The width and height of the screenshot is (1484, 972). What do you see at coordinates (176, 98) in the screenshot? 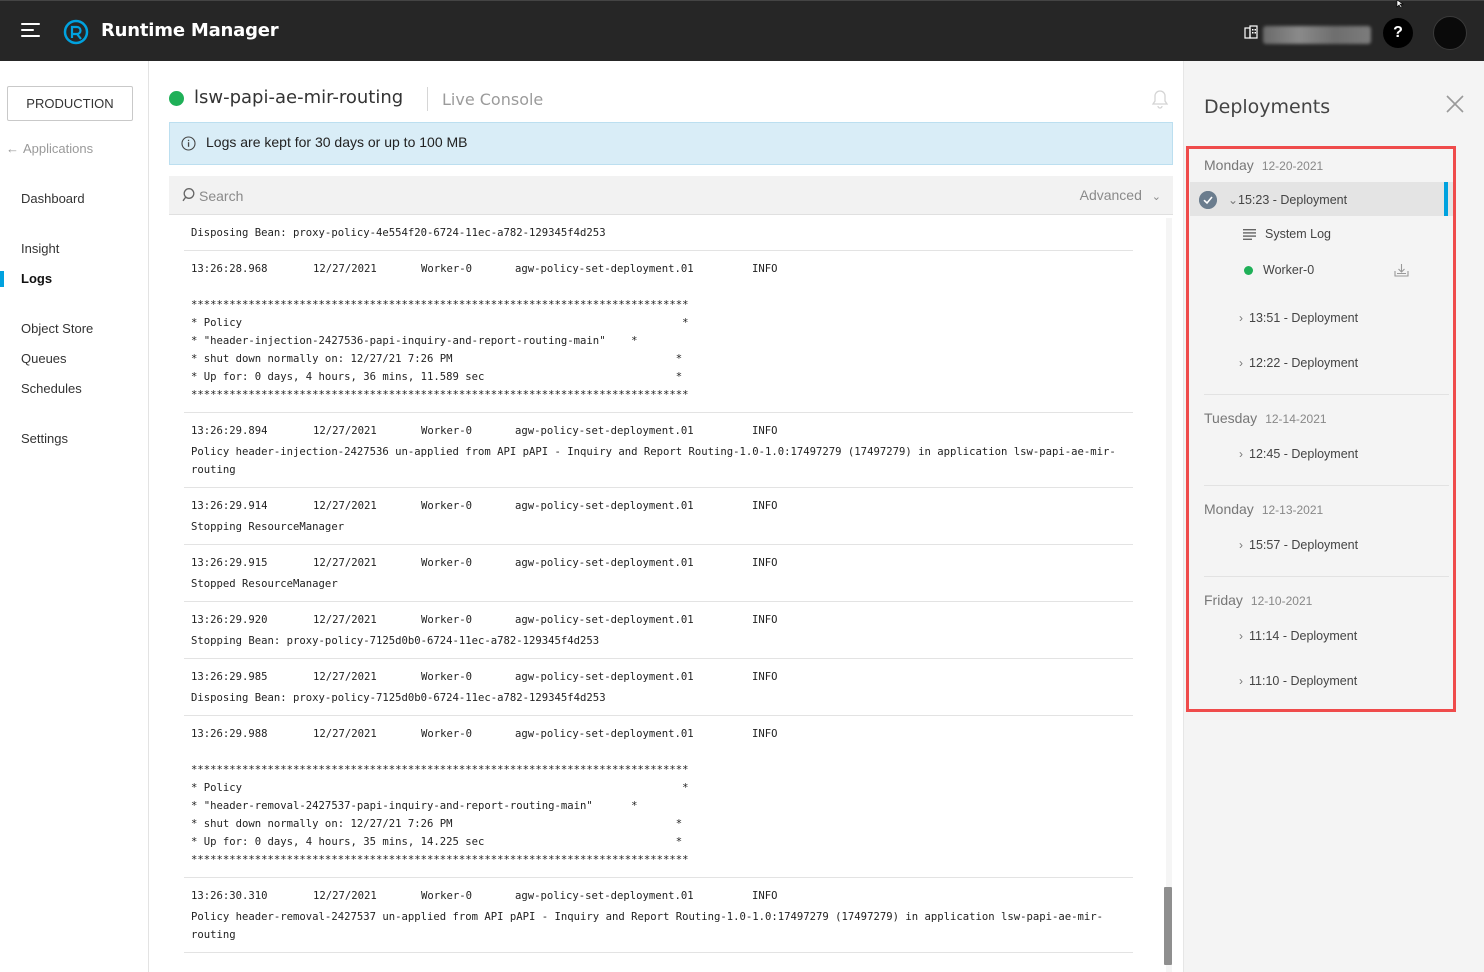
I see `app-status-indicator` at bounding box center [176, 98].